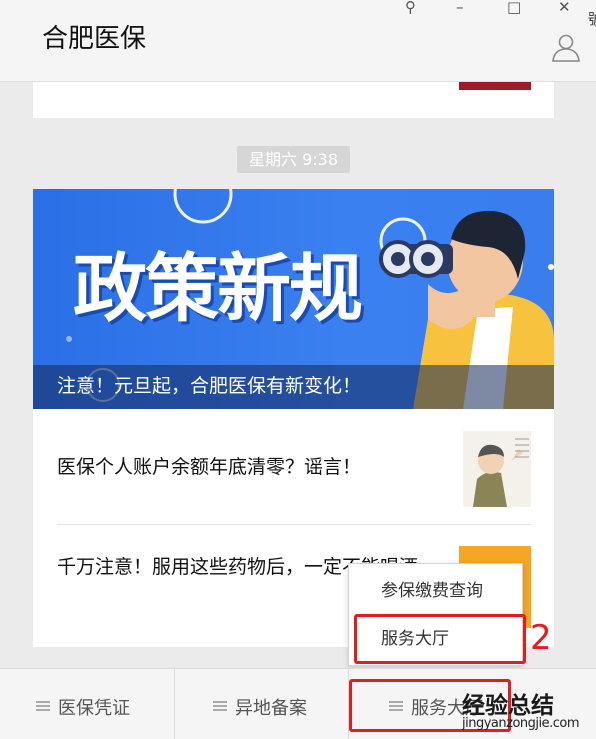 This screenshot has height=739, width=596. Describe the element at coordinates (209, 386) in the screenshot. I see `banner-caption: 注意！元旦起，合肥医保有新变化！` at that location.